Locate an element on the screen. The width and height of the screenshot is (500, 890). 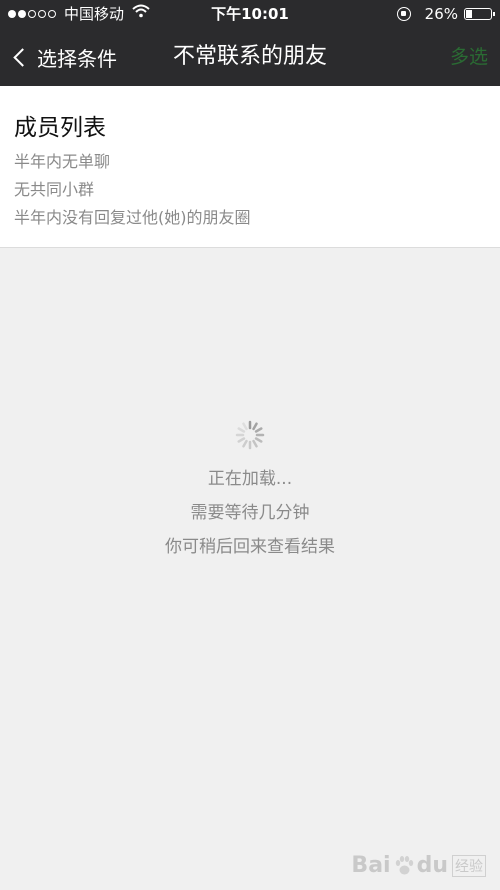
criteria-item: 半年内没有回复过他(她)的朋友圈 is located at coordinates (132, 217).